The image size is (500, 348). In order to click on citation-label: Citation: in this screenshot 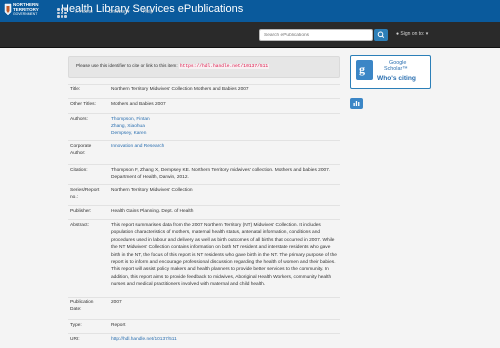, I will do `click(79, 170)`.